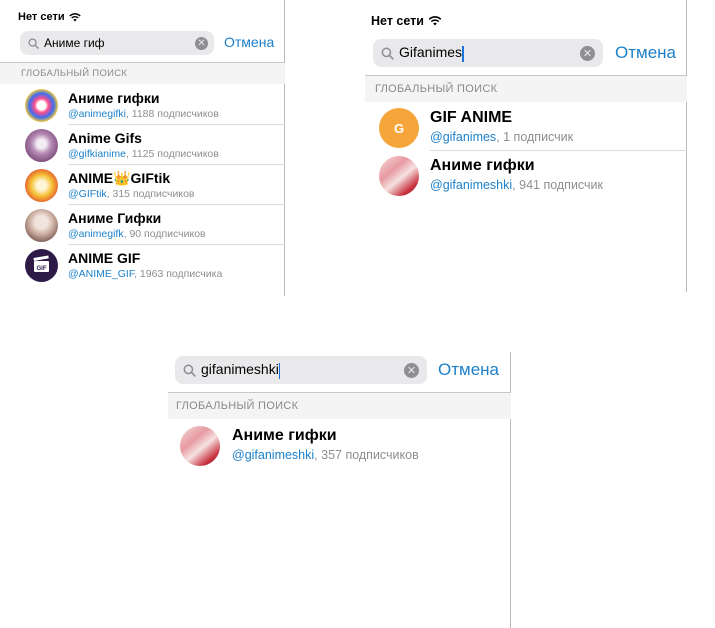  Describe the element at coordinates (172, 114) in the screenshot. I see `subscriber-count: , 1188 подписчиков` at that location.